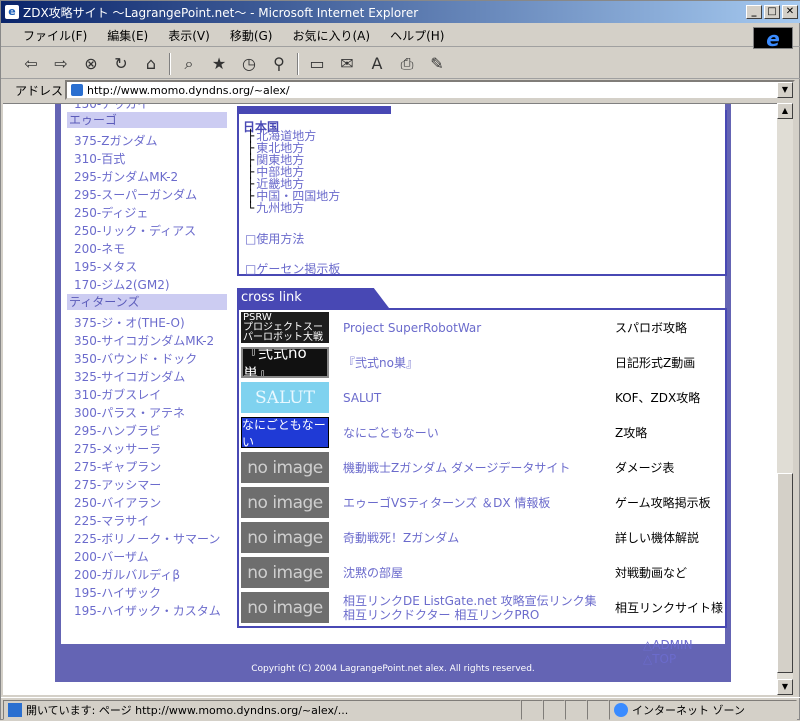 Image resolution: width=800 pixels, height=721 pixels. I want to click on refresh-icon: ↻, so click(121, 64).